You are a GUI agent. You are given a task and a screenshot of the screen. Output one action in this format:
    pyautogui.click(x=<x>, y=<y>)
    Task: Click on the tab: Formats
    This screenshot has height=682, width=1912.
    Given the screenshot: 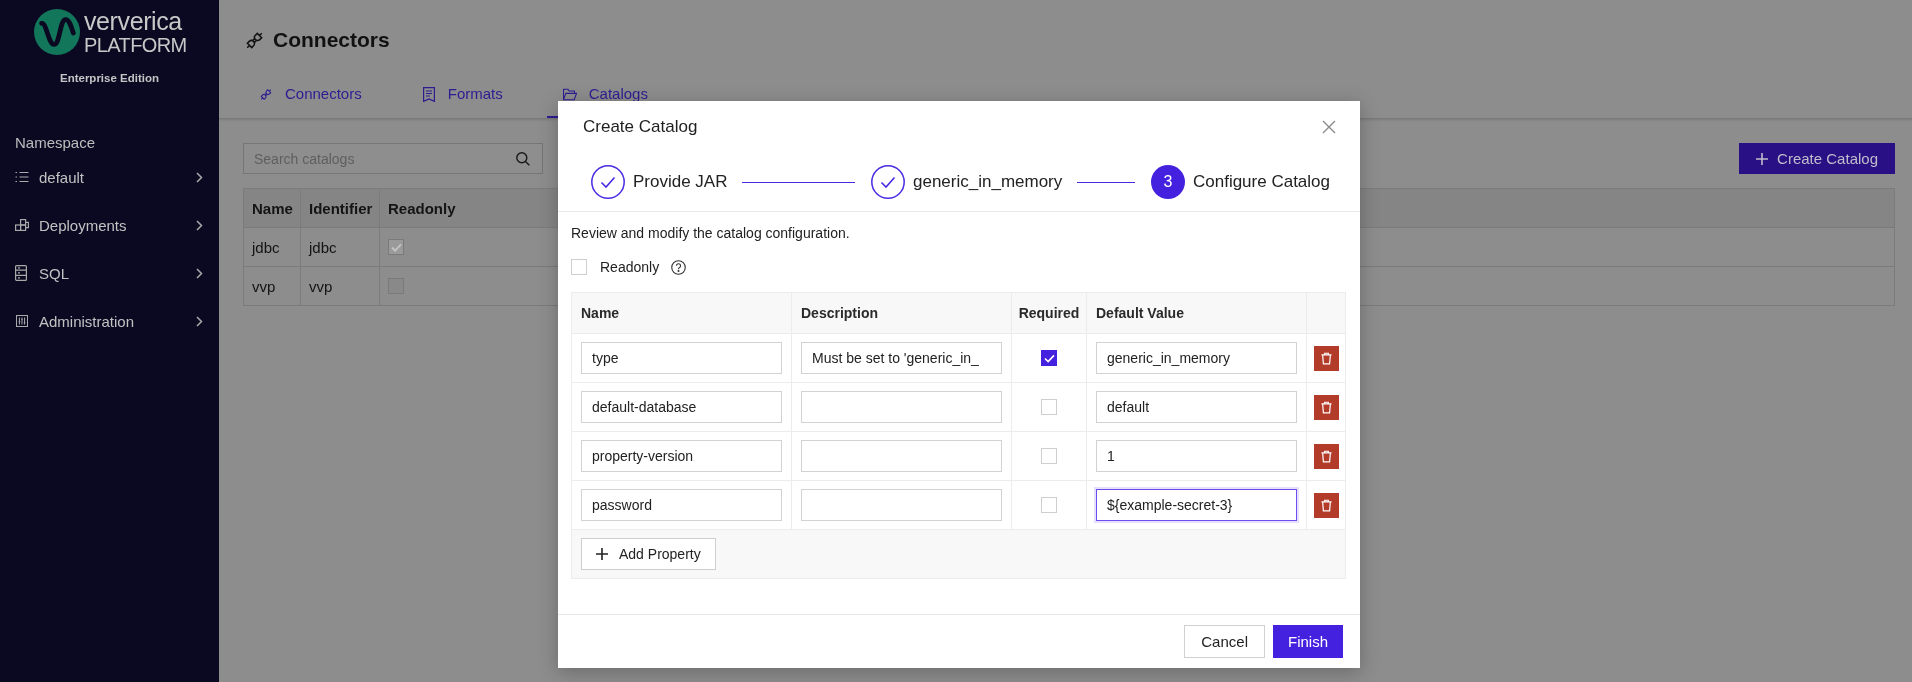 What is the action you would take?
    pyautogui.click(x=462, y=95)
    